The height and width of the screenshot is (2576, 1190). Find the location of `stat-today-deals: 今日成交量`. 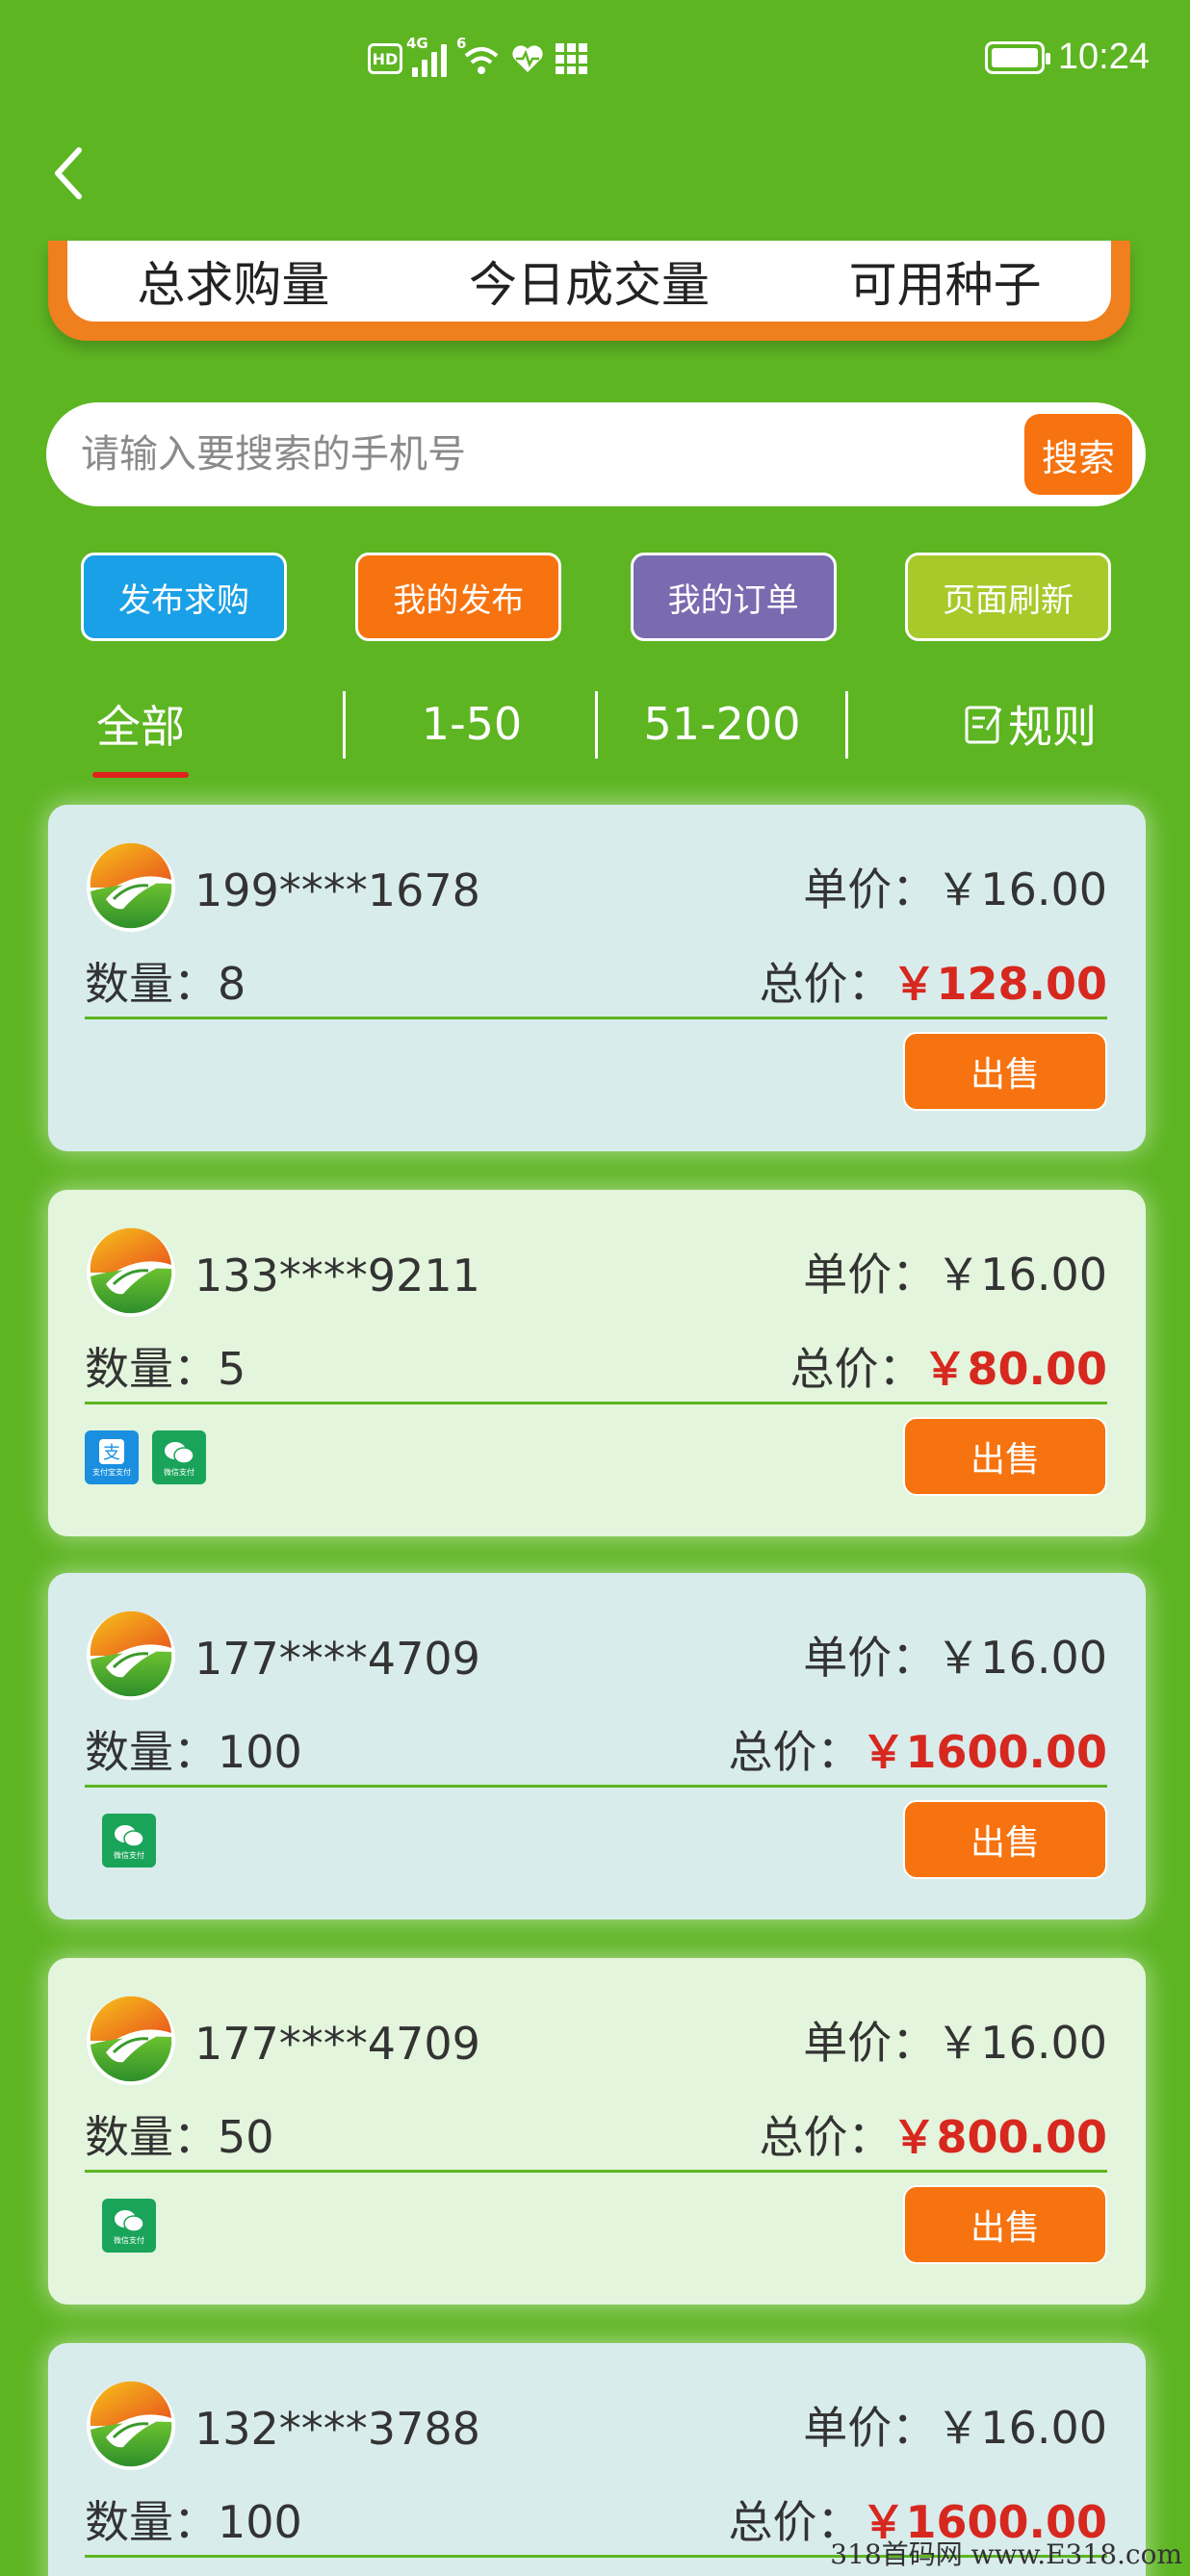

stat-today-deals: 今日成交量 is located at coordinates (589, 285).